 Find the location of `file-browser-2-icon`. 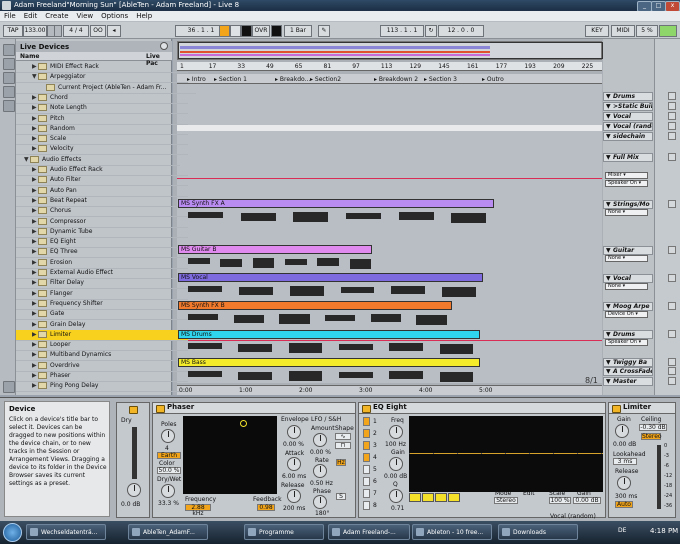

file-browser-2-icon is located at coordinates (9, 92).